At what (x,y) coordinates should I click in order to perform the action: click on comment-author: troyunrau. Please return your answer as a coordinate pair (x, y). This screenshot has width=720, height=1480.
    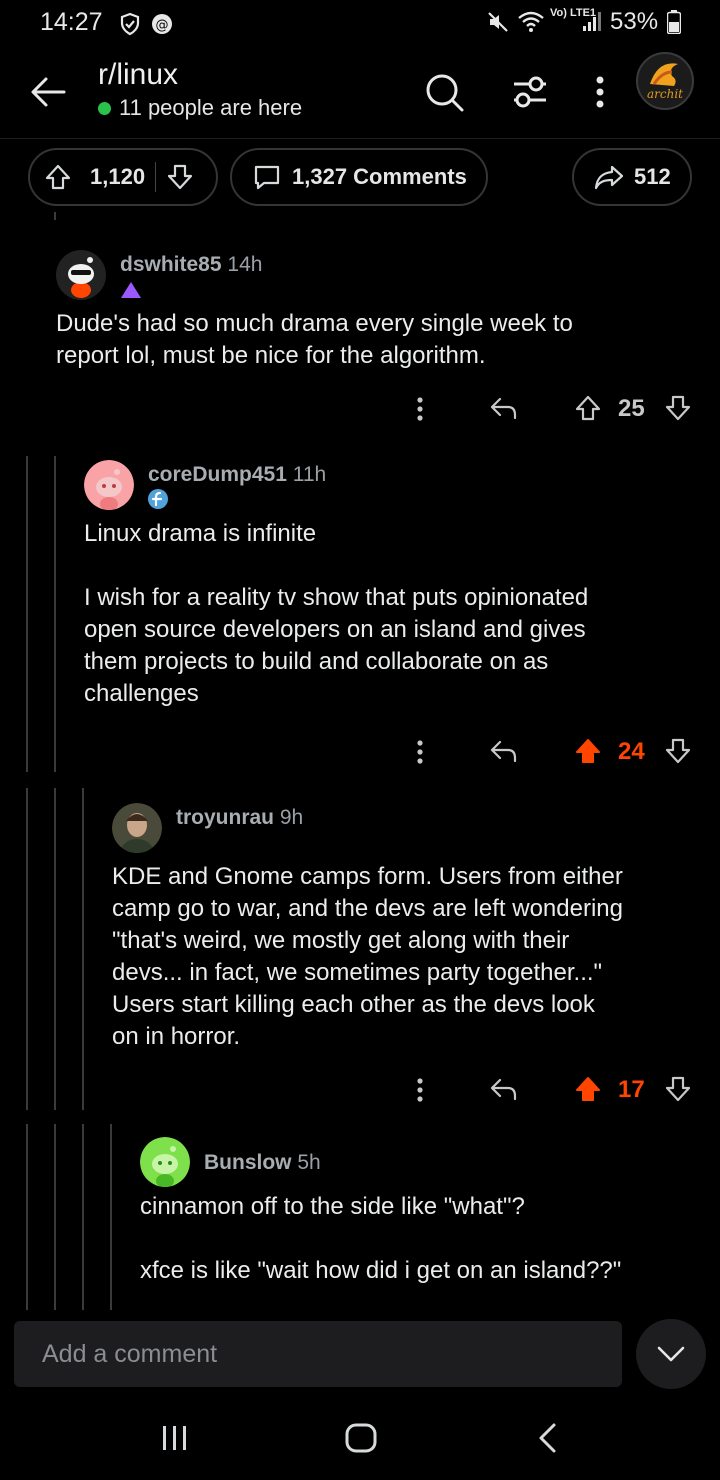
    Looking at the image, I should click on (225, 817).